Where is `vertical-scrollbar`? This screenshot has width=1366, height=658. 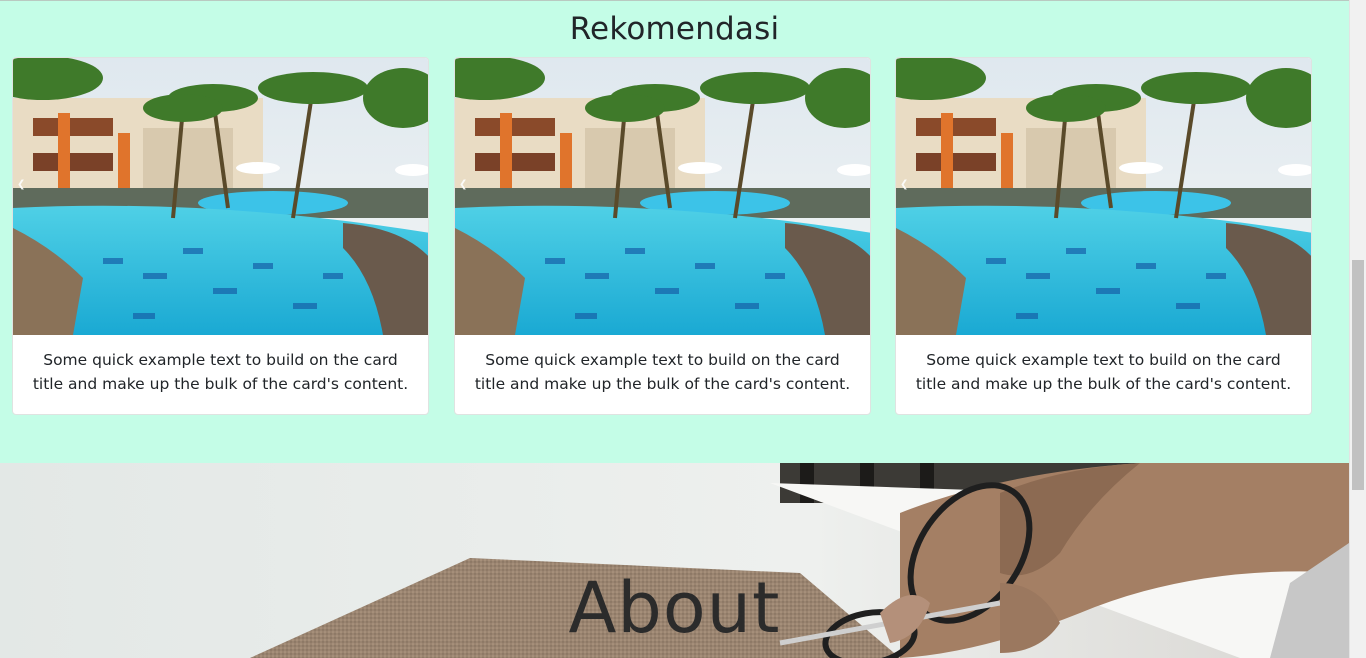 vertical-scrollbar is located at coordinates (1357, 329).